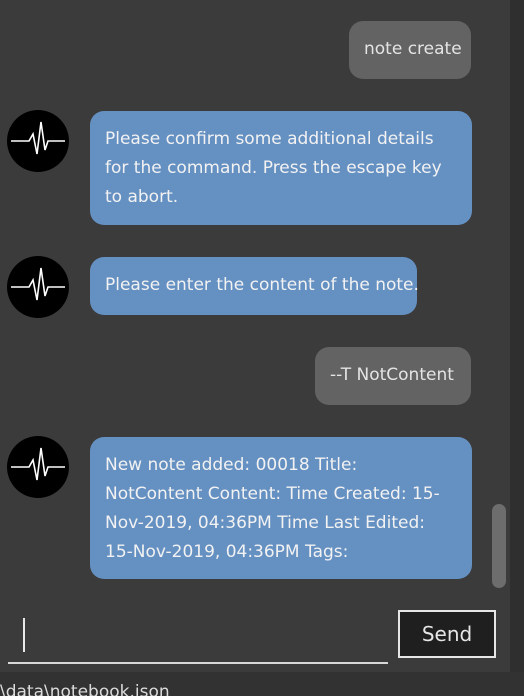 The width and height of the screenshot is (524, 696). I want to click on send-button: Send, so click(447, 634).